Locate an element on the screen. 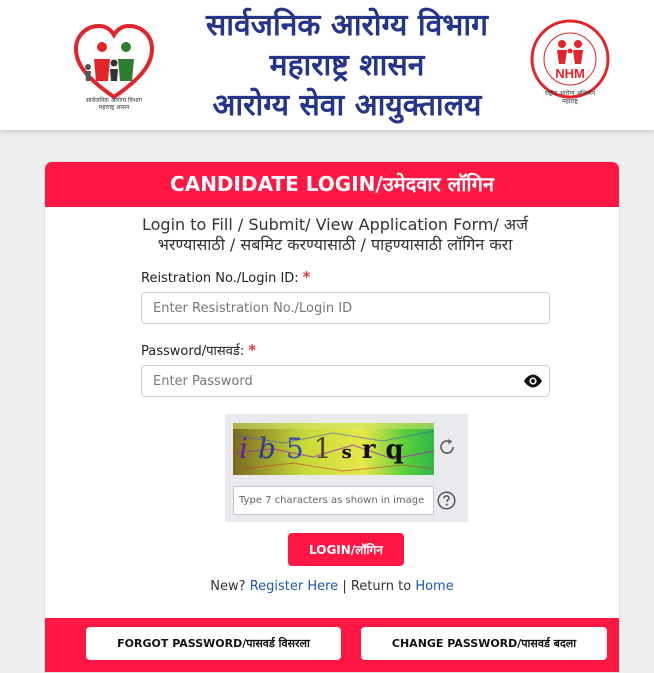  nhm-logo-icon: NHM is located at coordinates (570, 59).